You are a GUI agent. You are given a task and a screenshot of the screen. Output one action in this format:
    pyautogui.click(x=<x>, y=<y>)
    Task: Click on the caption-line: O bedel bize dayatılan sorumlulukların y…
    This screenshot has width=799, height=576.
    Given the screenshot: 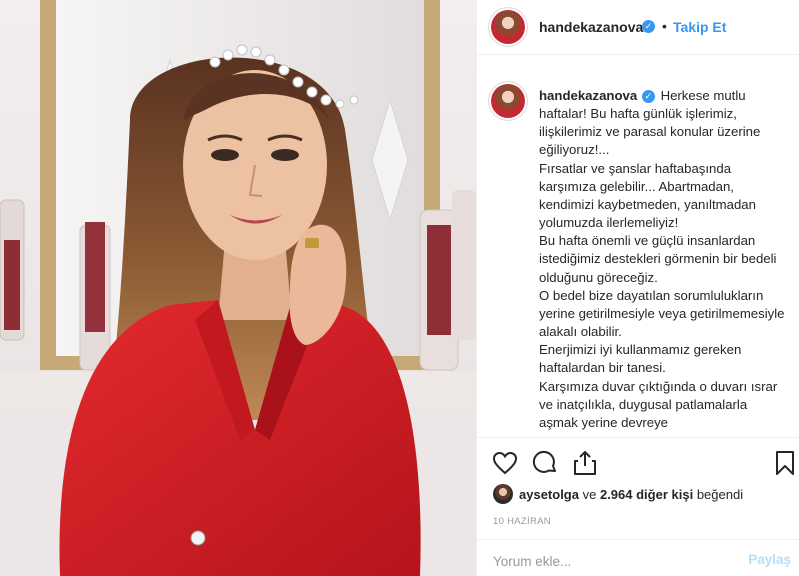 What is the action you would take?
    pyautogui.click(x=662, y=313)
    